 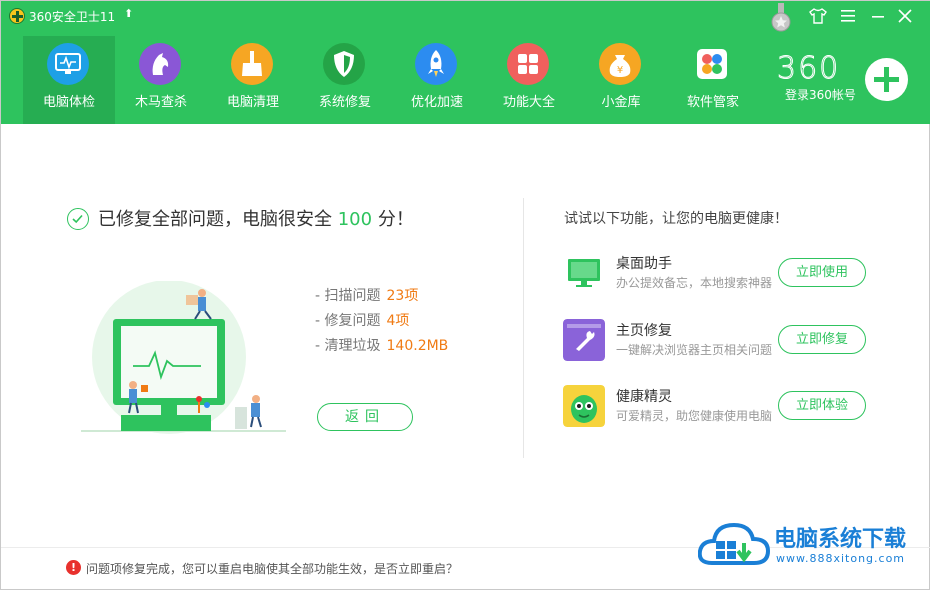 What do you see at coordinates (72, 17) in the screenshot?
I see `app-title: 360安全卫士11` at bounding box center [72, 17].